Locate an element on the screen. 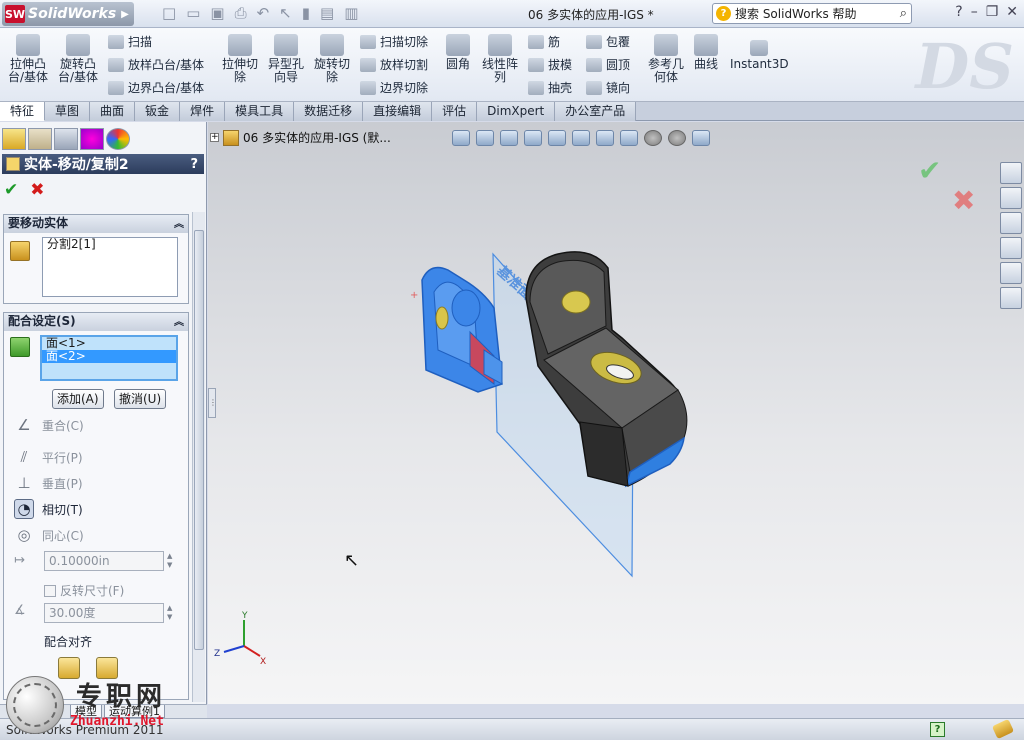 Image resolution: width=1024 pixels, height=740 pixels. distance-input: 0.10000in is located at coordinates (104, 561).